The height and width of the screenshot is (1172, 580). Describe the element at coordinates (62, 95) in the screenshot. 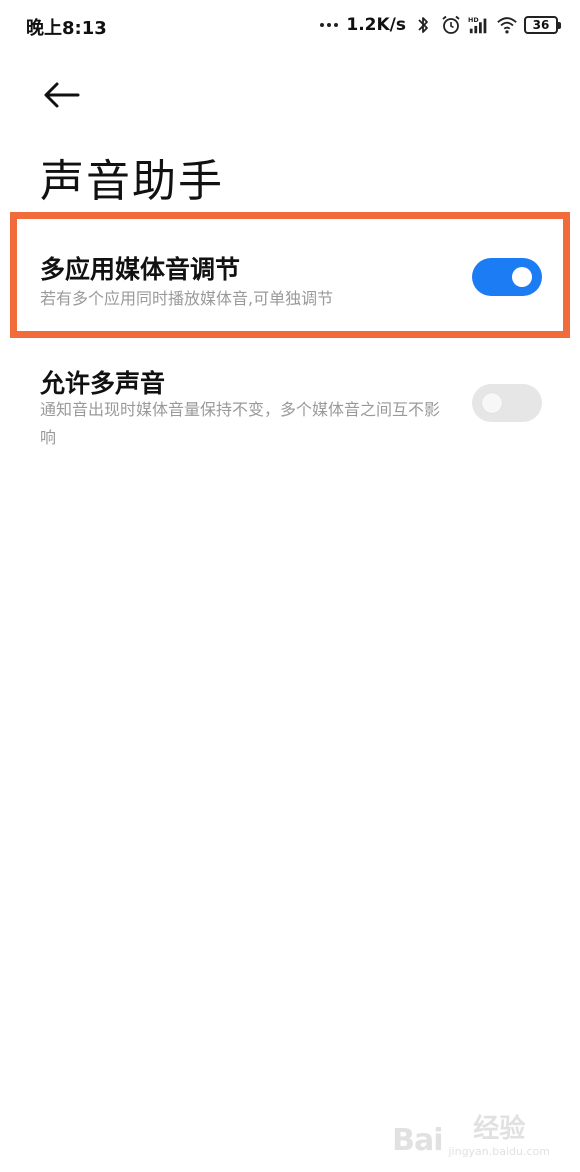

I see `back-arrow-icon` at that location.